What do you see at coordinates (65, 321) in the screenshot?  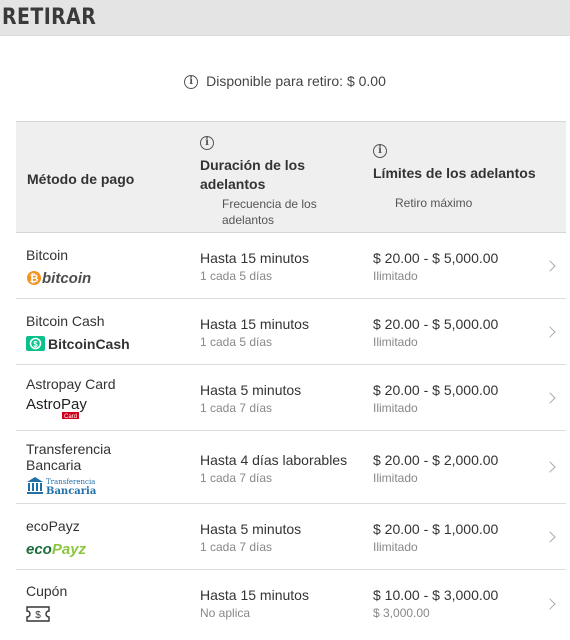 I see `method-name: Bitcoin Cash` at bounding box center [65, 321].